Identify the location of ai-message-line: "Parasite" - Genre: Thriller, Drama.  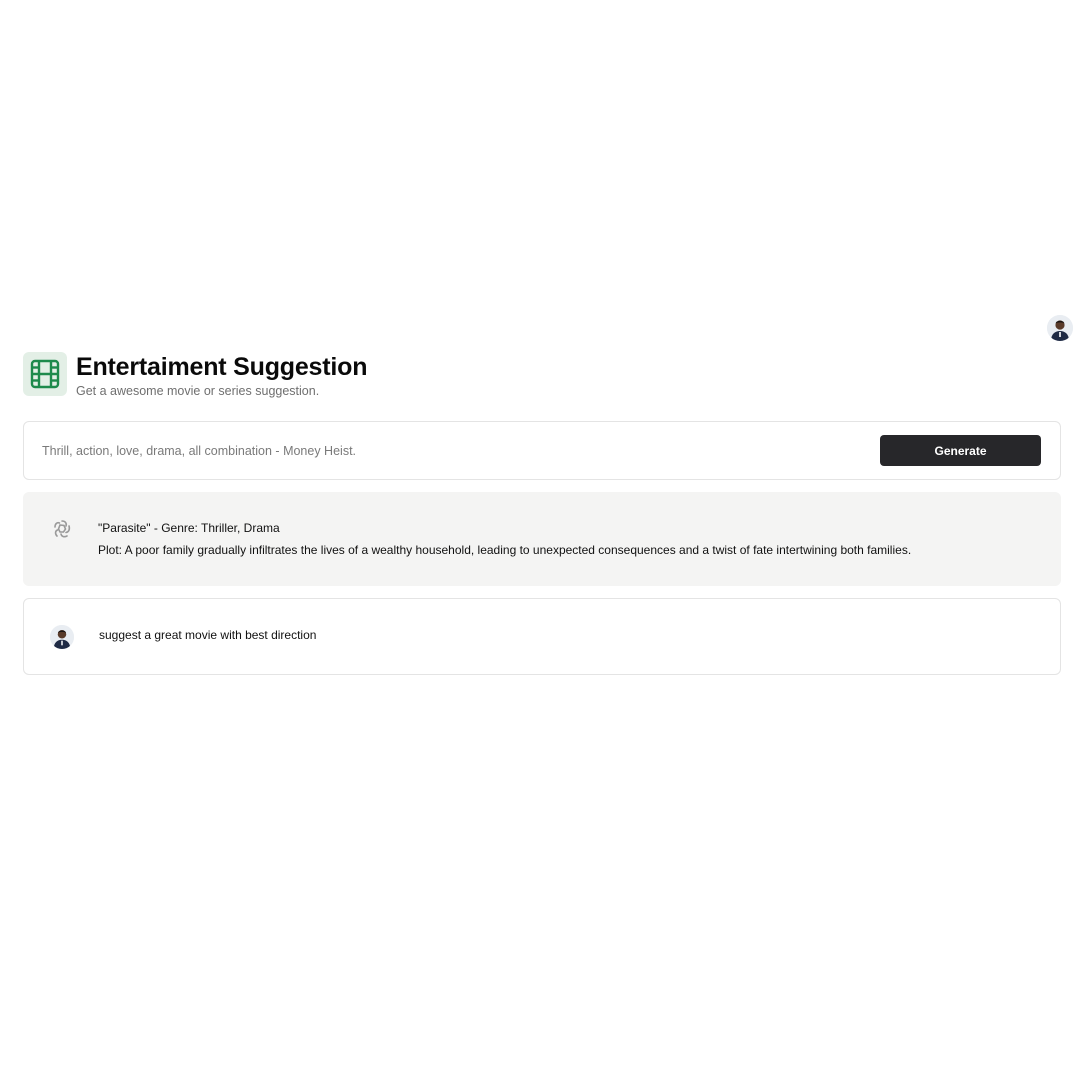
(189, 528).